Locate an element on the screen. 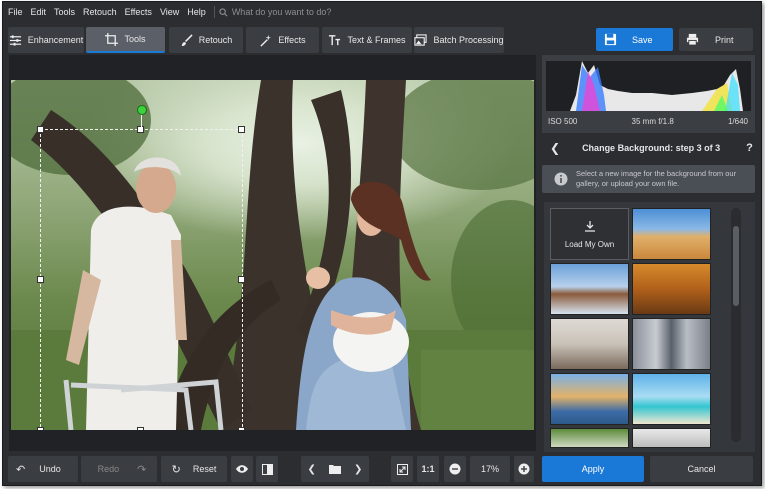 The width and height of the screenshot is (765, 489). tab-effects: Effects is located at coordinates (282, 40).